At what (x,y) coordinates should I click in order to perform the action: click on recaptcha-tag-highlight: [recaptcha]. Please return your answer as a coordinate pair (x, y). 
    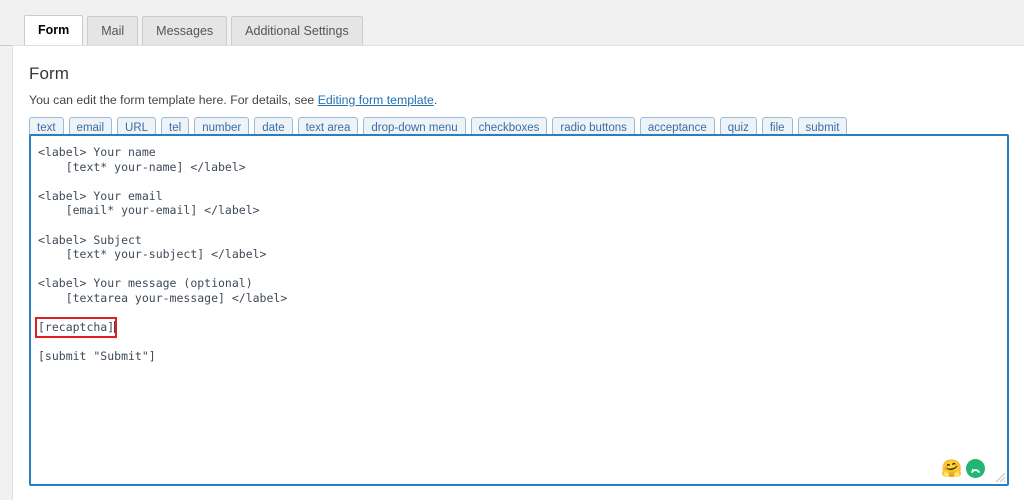
    Looking at the image, I should click on (76, 327).